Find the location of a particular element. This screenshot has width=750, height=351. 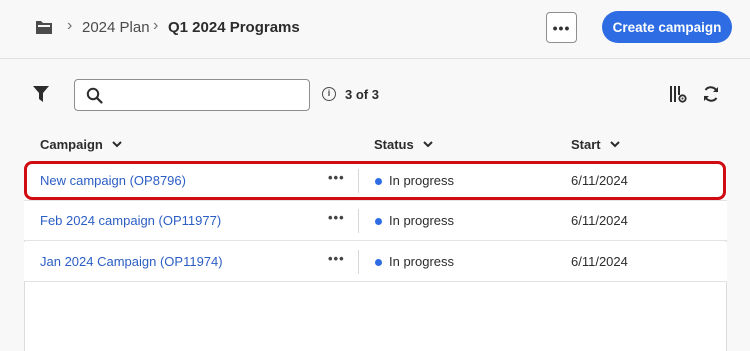

more-actions-button: ••• is located at coordinates (561, 27).